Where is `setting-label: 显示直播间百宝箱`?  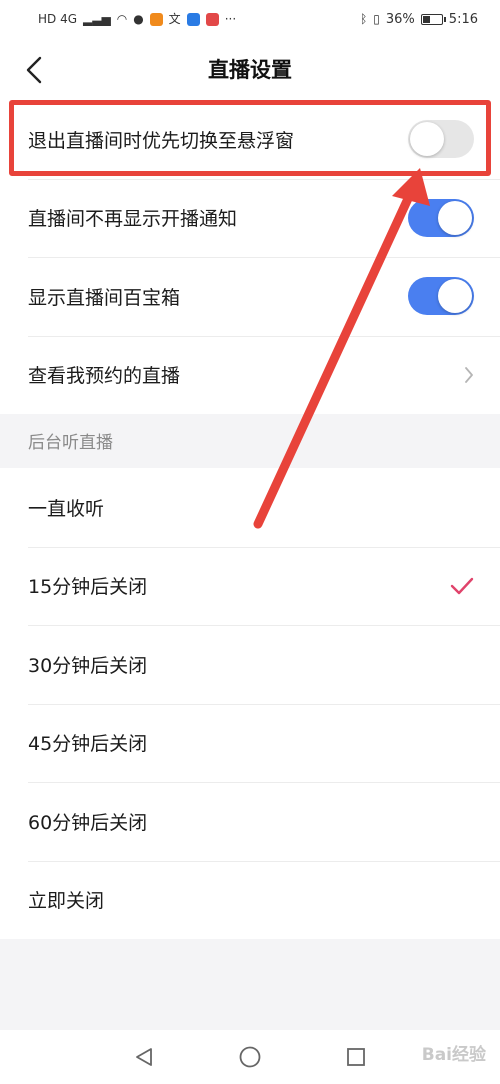 setting-label: 显示直播间百宝箱 is located at coordinates (104, 297).